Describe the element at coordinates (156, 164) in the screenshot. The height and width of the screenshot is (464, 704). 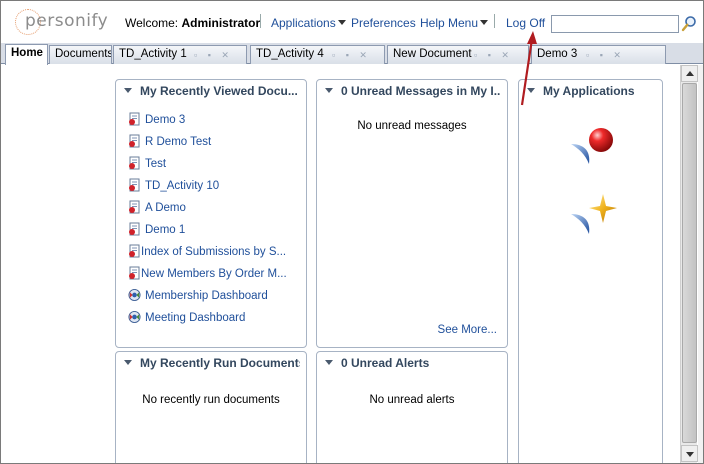
I see `doc-label: Test` at that location.